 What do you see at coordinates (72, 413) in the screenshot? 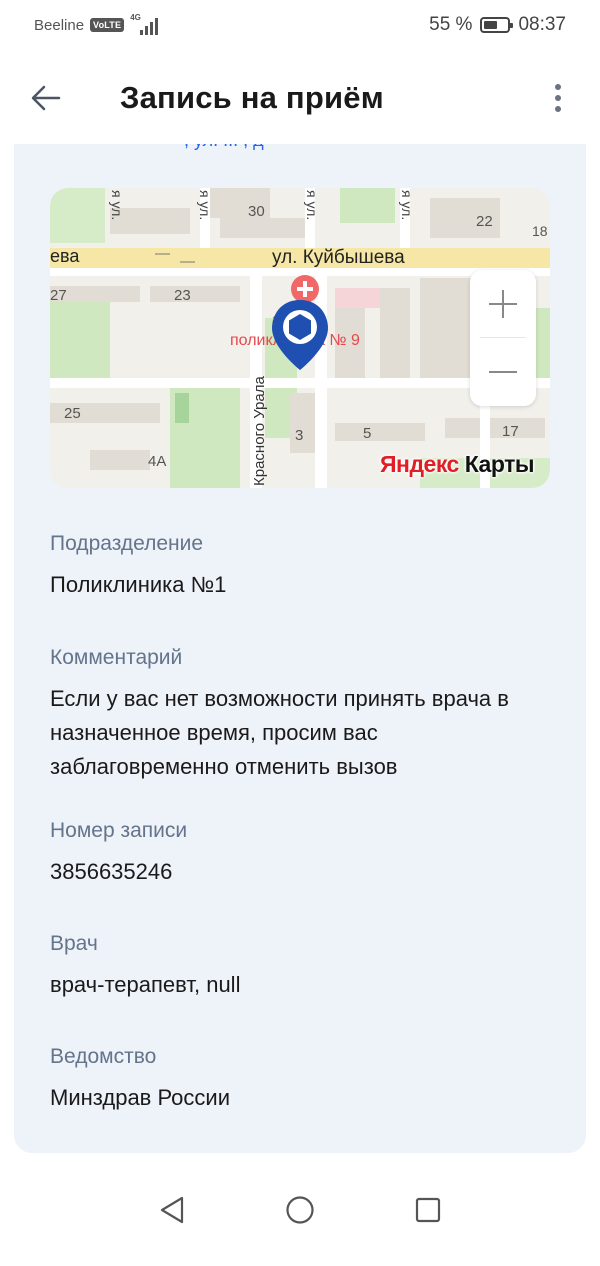
I see `map-label-n25: 25` at bounding box center [72, 413].